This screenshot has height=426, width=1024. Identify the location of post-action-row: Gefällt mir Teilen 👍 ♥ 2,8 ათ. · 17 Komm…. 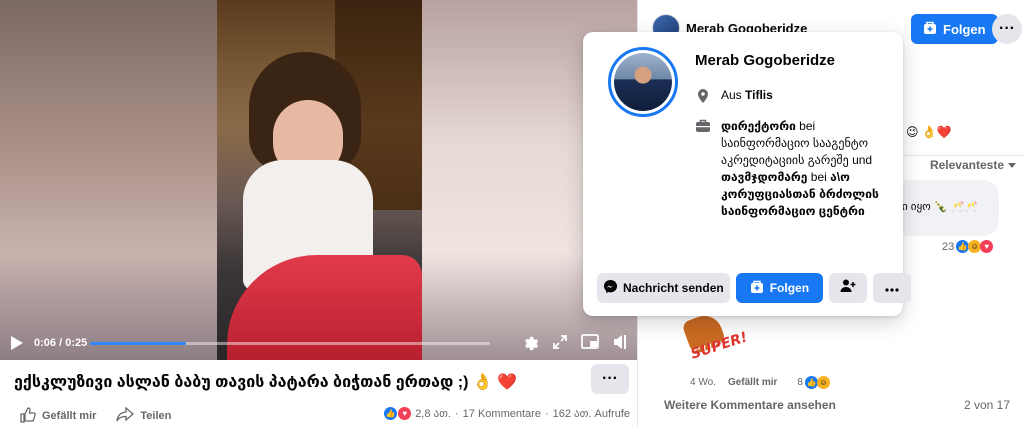
(325, 416).